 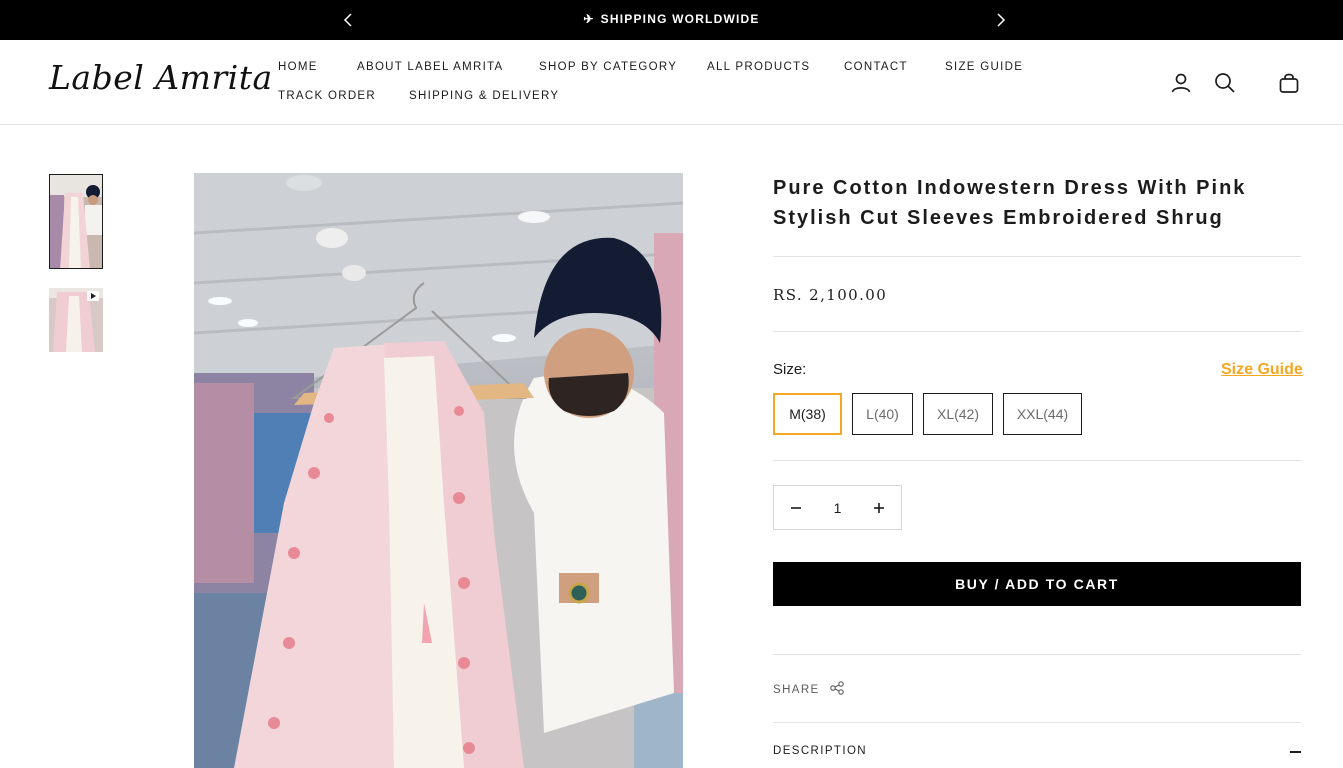 What do you see at coordinates (796, 689) in the screenshot?
I see `share-label: SHARE` at bounding box center [796, 689].